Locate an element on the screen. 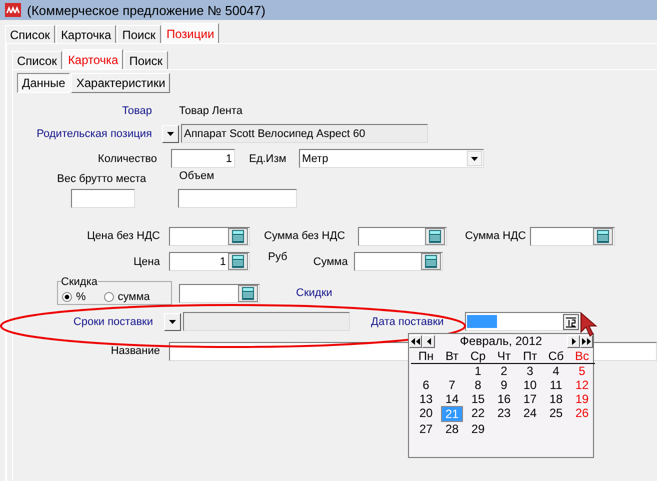 This screenshot has height=481, width=657. field-label: Сроки поставки is located at coordinates (112, 322).